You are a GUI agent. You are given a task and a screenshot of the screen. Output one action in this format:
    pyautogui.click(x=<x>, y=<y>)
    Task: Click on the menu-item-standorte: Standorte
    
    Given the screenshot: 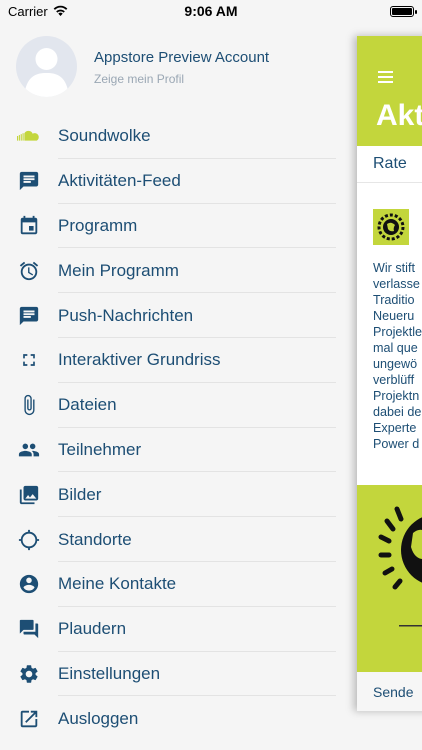 What is the action you would take?
    pyautogui.click(x=168, y=539)
    